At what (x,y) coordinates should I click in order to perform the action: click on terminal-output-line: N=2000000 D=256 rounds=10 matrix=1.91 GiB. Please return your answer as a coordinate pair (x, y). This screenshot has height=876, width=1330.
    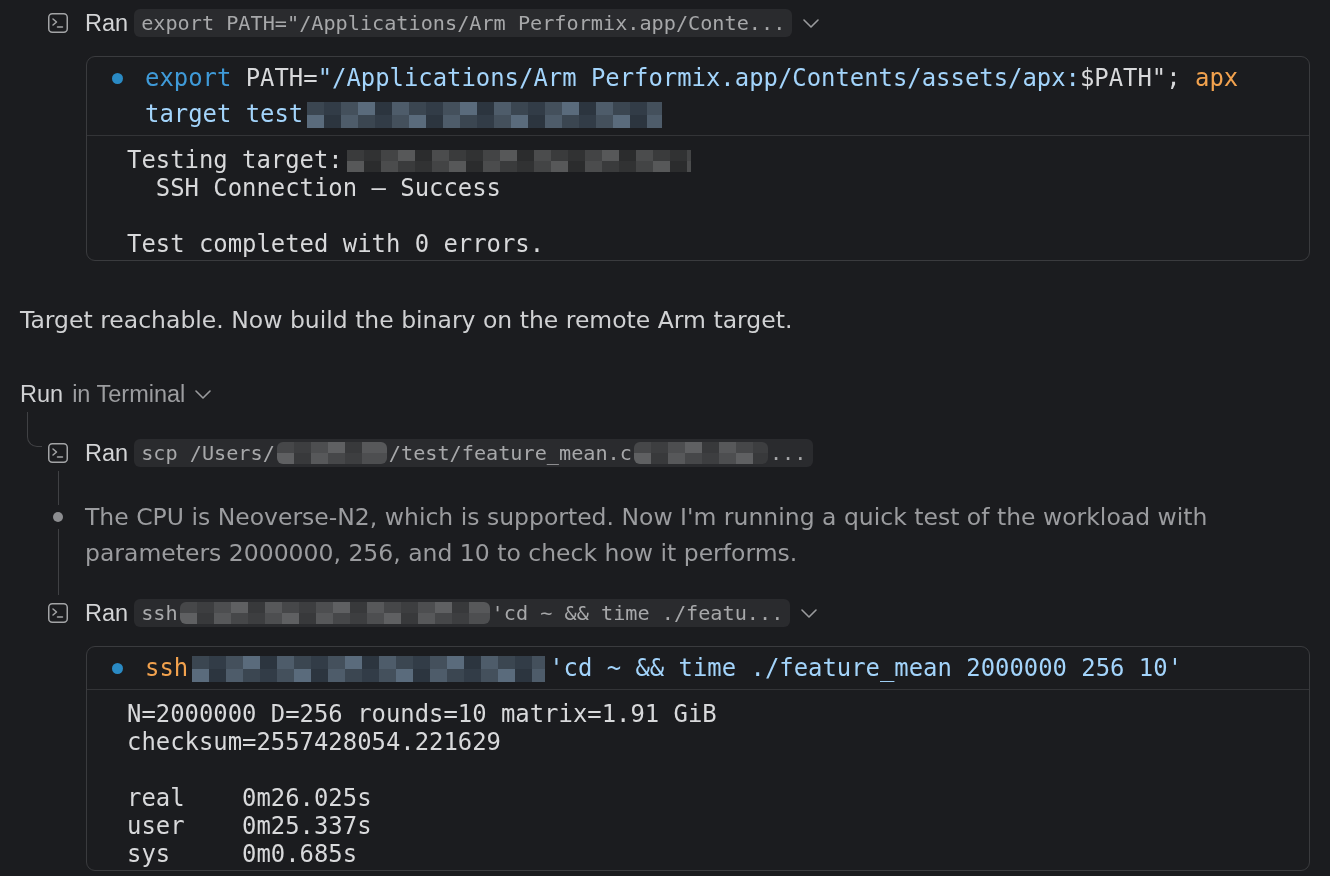
    Looking at the image, I should click on (422, 714).